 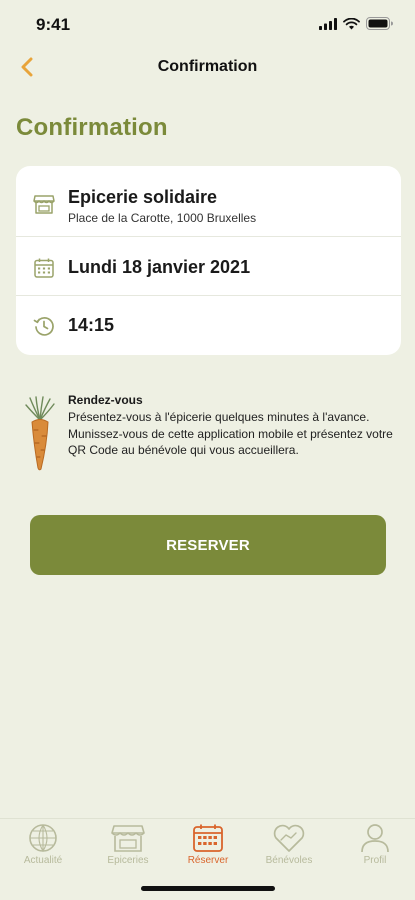 I want to click on news-globe-icon, so click(x=43, y=838).